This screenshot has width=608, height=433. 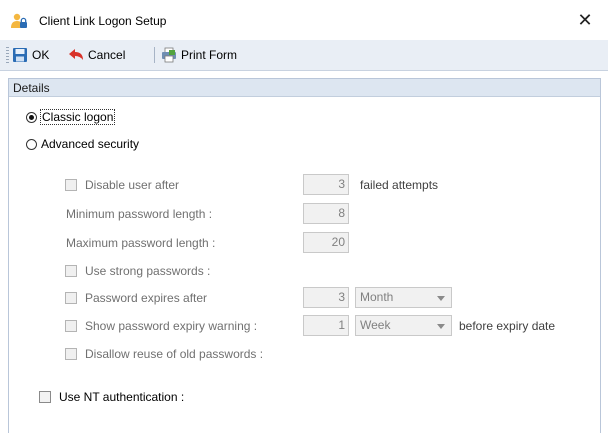 I want to click on show-expiry-warning-label: Show password expiry warning :, so click(x=171, y=326).